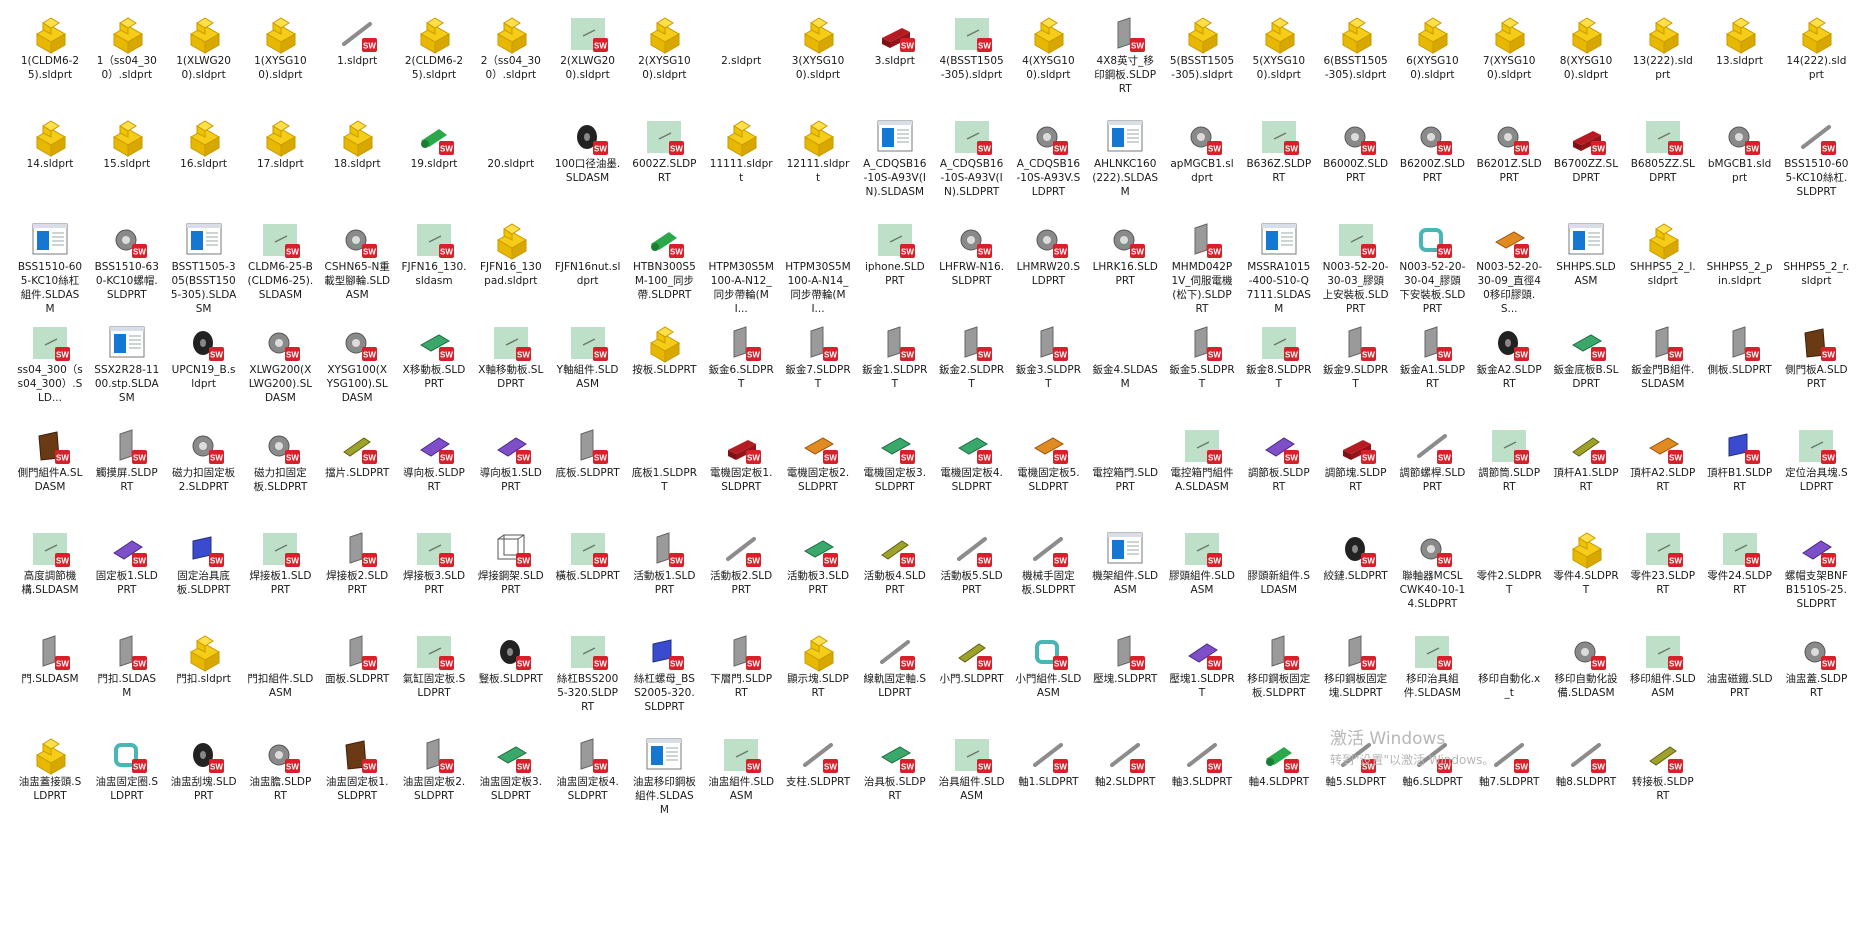 The width and height of the screenshot is (1860, 936). What do you see at coordinates (1509, 470) in the screenshot?
I see `file-item: SW 調節筒.SLDPRT` at bounding box center [1509, 470].